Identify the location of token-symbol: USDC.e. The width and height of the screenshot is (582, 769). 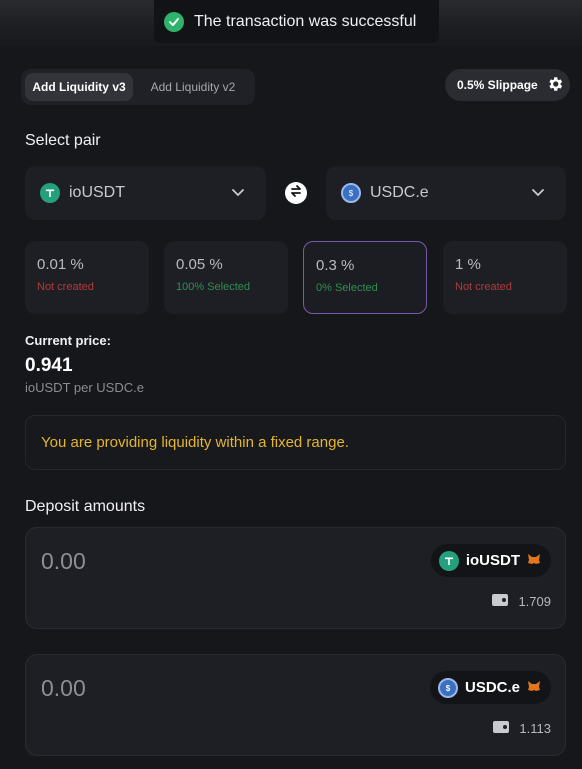
(492, 687).